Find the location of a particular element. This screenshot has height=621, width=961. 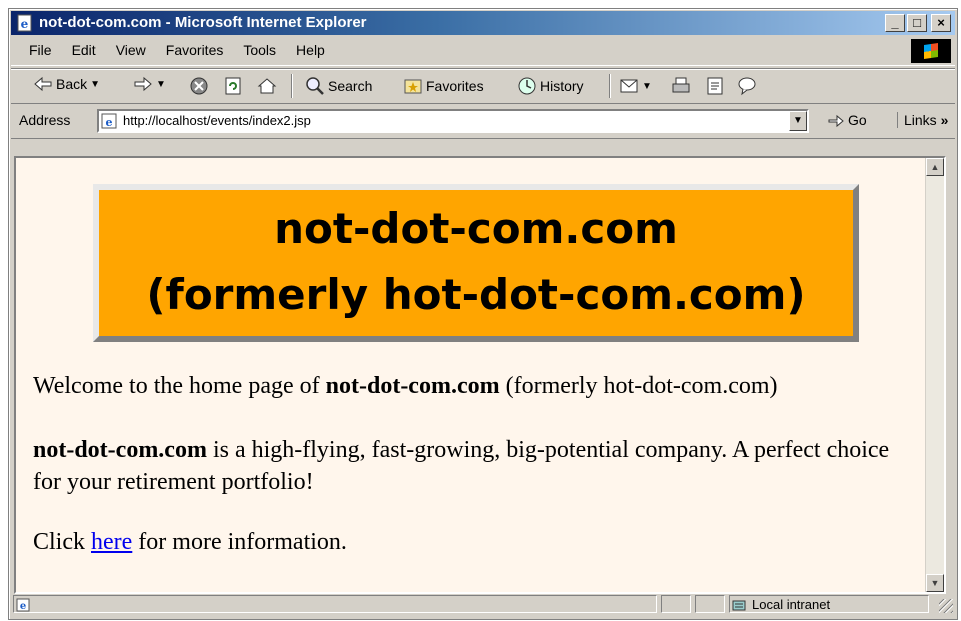

forward-dropdown-icon: ▼ is located at coordinates (161, 84).